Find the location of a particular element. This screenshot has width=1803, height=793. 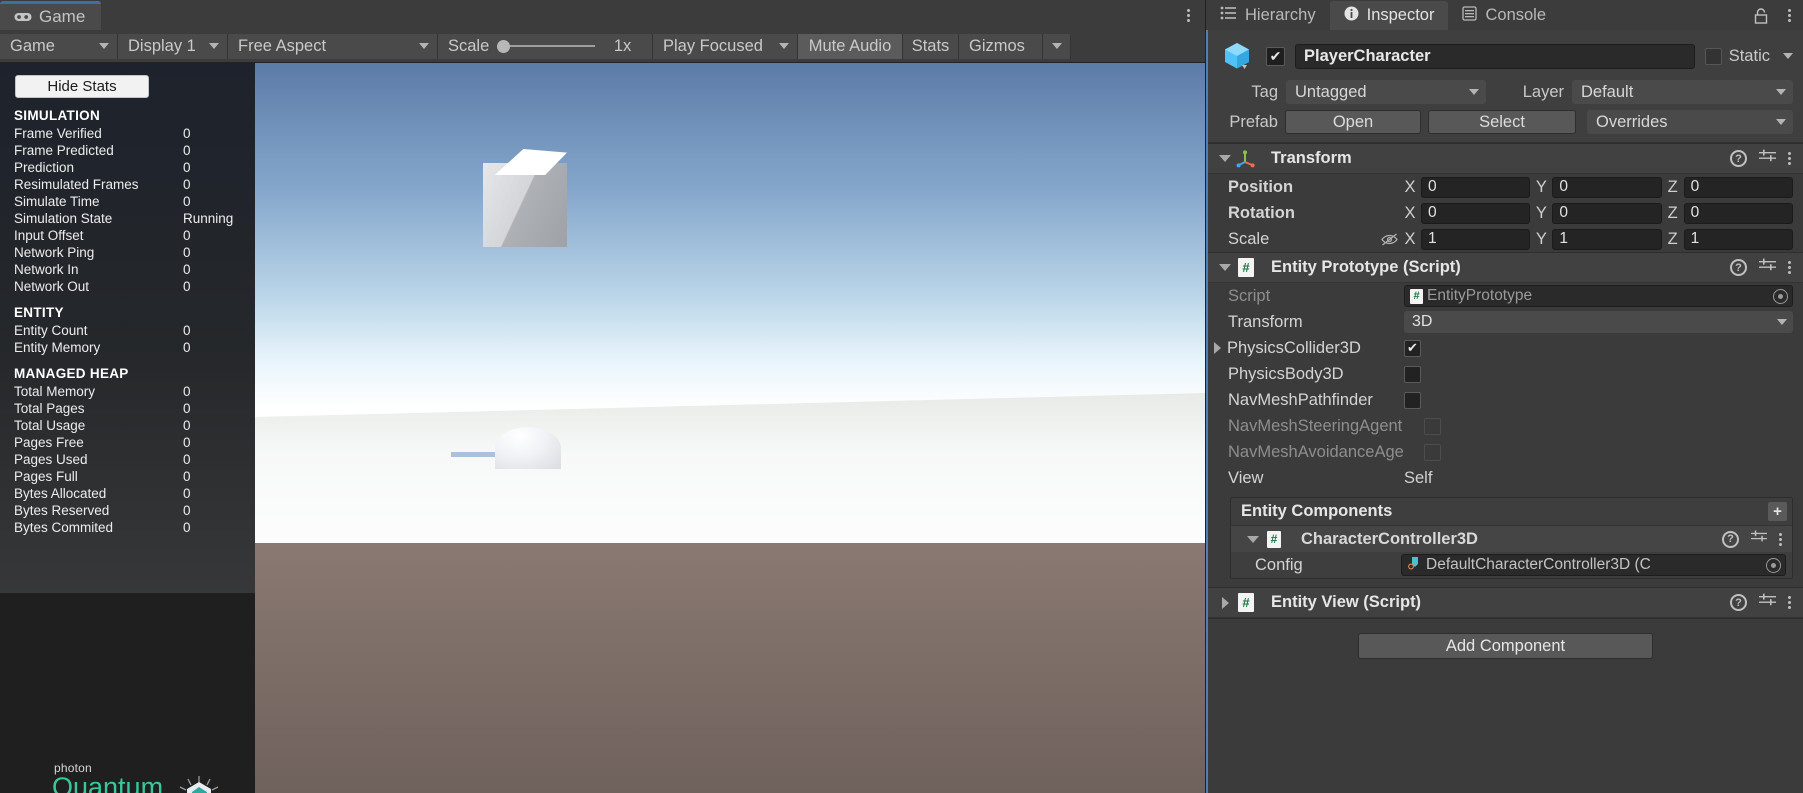

tab-inspector: Inspector is located at coordinates (1389, 15).